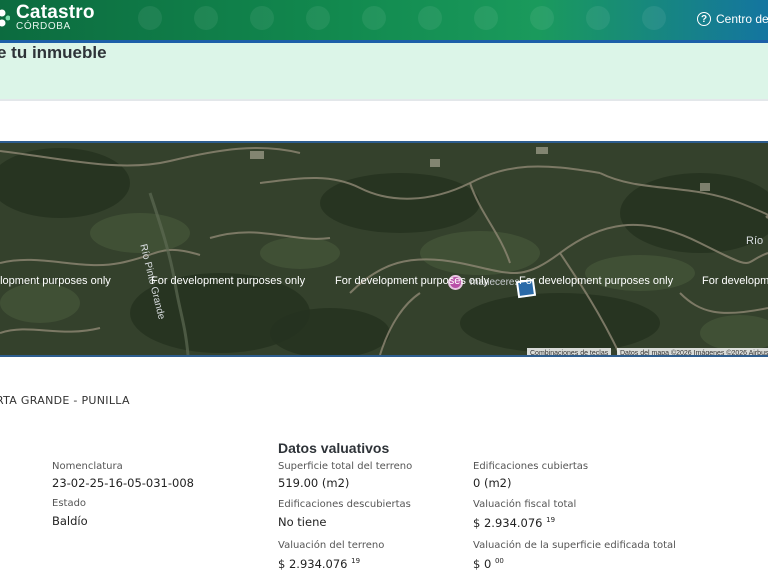 The image size is (768, 576). I want to click on app-header: Catastro CÓRDOBA ? Centro de a, so click(384, 20).